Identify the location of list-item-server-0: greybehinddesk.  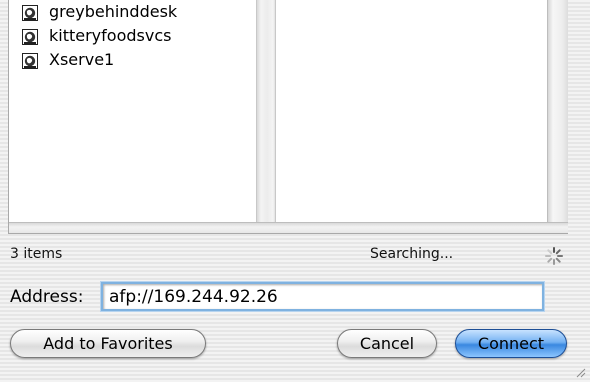
(132, 12).